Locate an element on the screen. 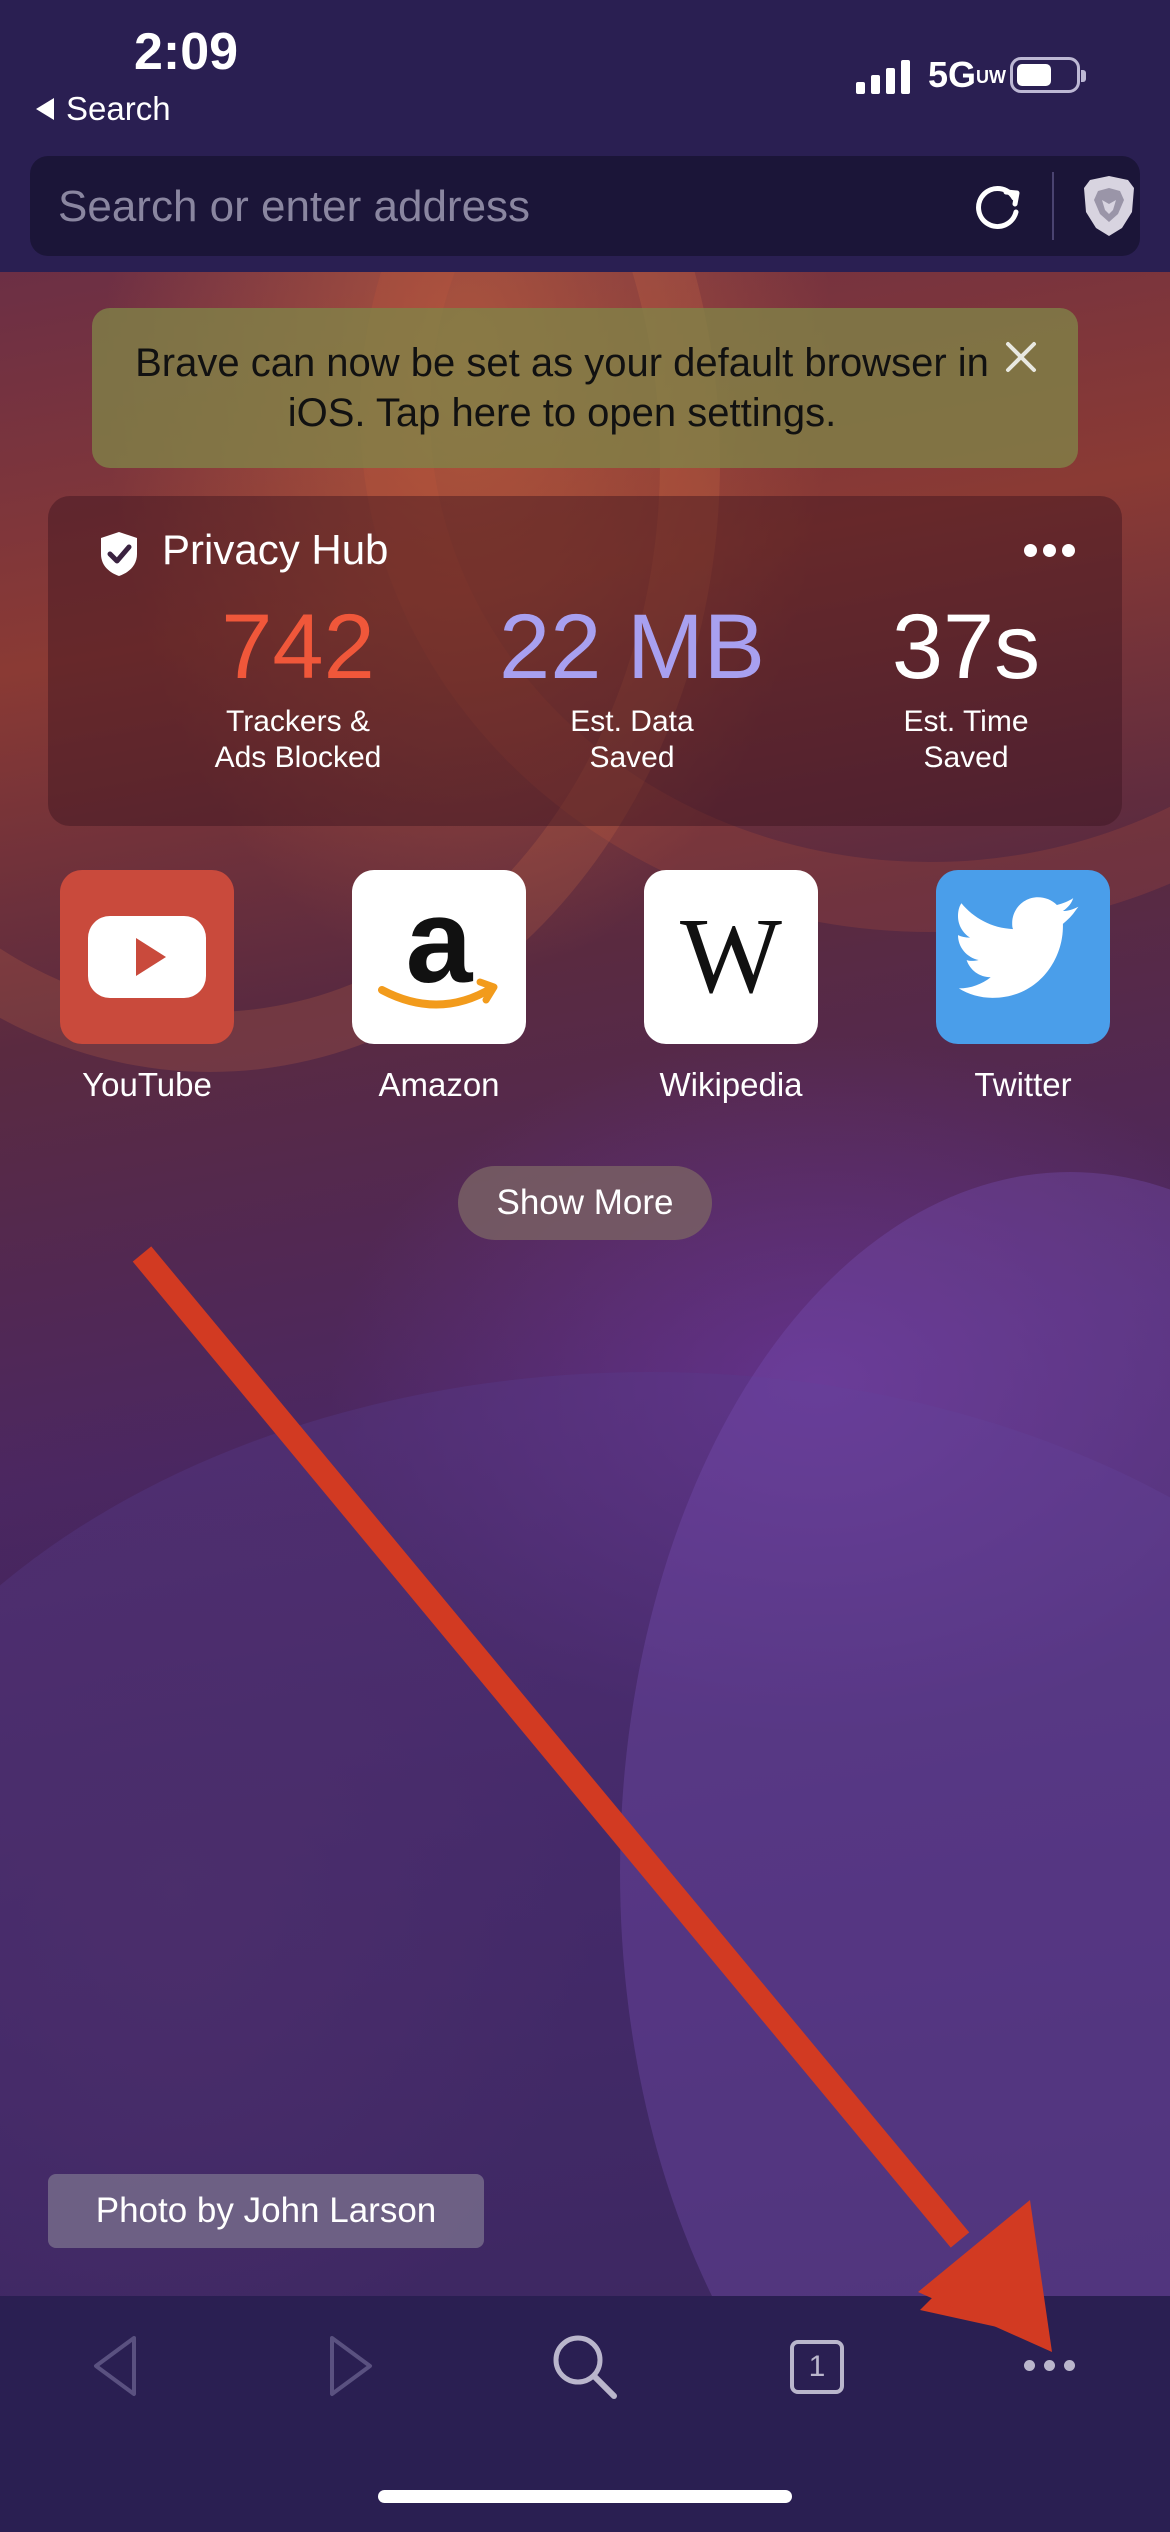 The height and width of the screenshot is (2532, 1170). stat-label: Trackers & Ads Blocked is located at coordinates (298, 739).